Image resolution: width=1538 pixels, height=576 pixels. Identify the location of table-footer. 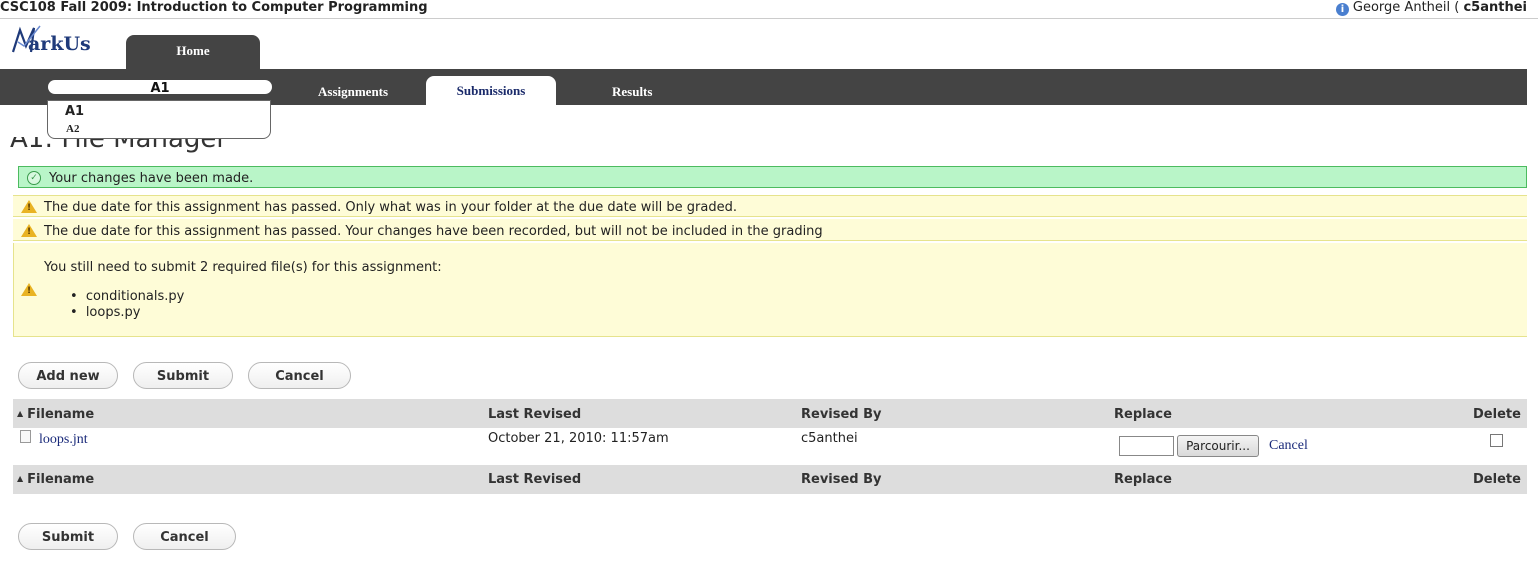
(770, 479).